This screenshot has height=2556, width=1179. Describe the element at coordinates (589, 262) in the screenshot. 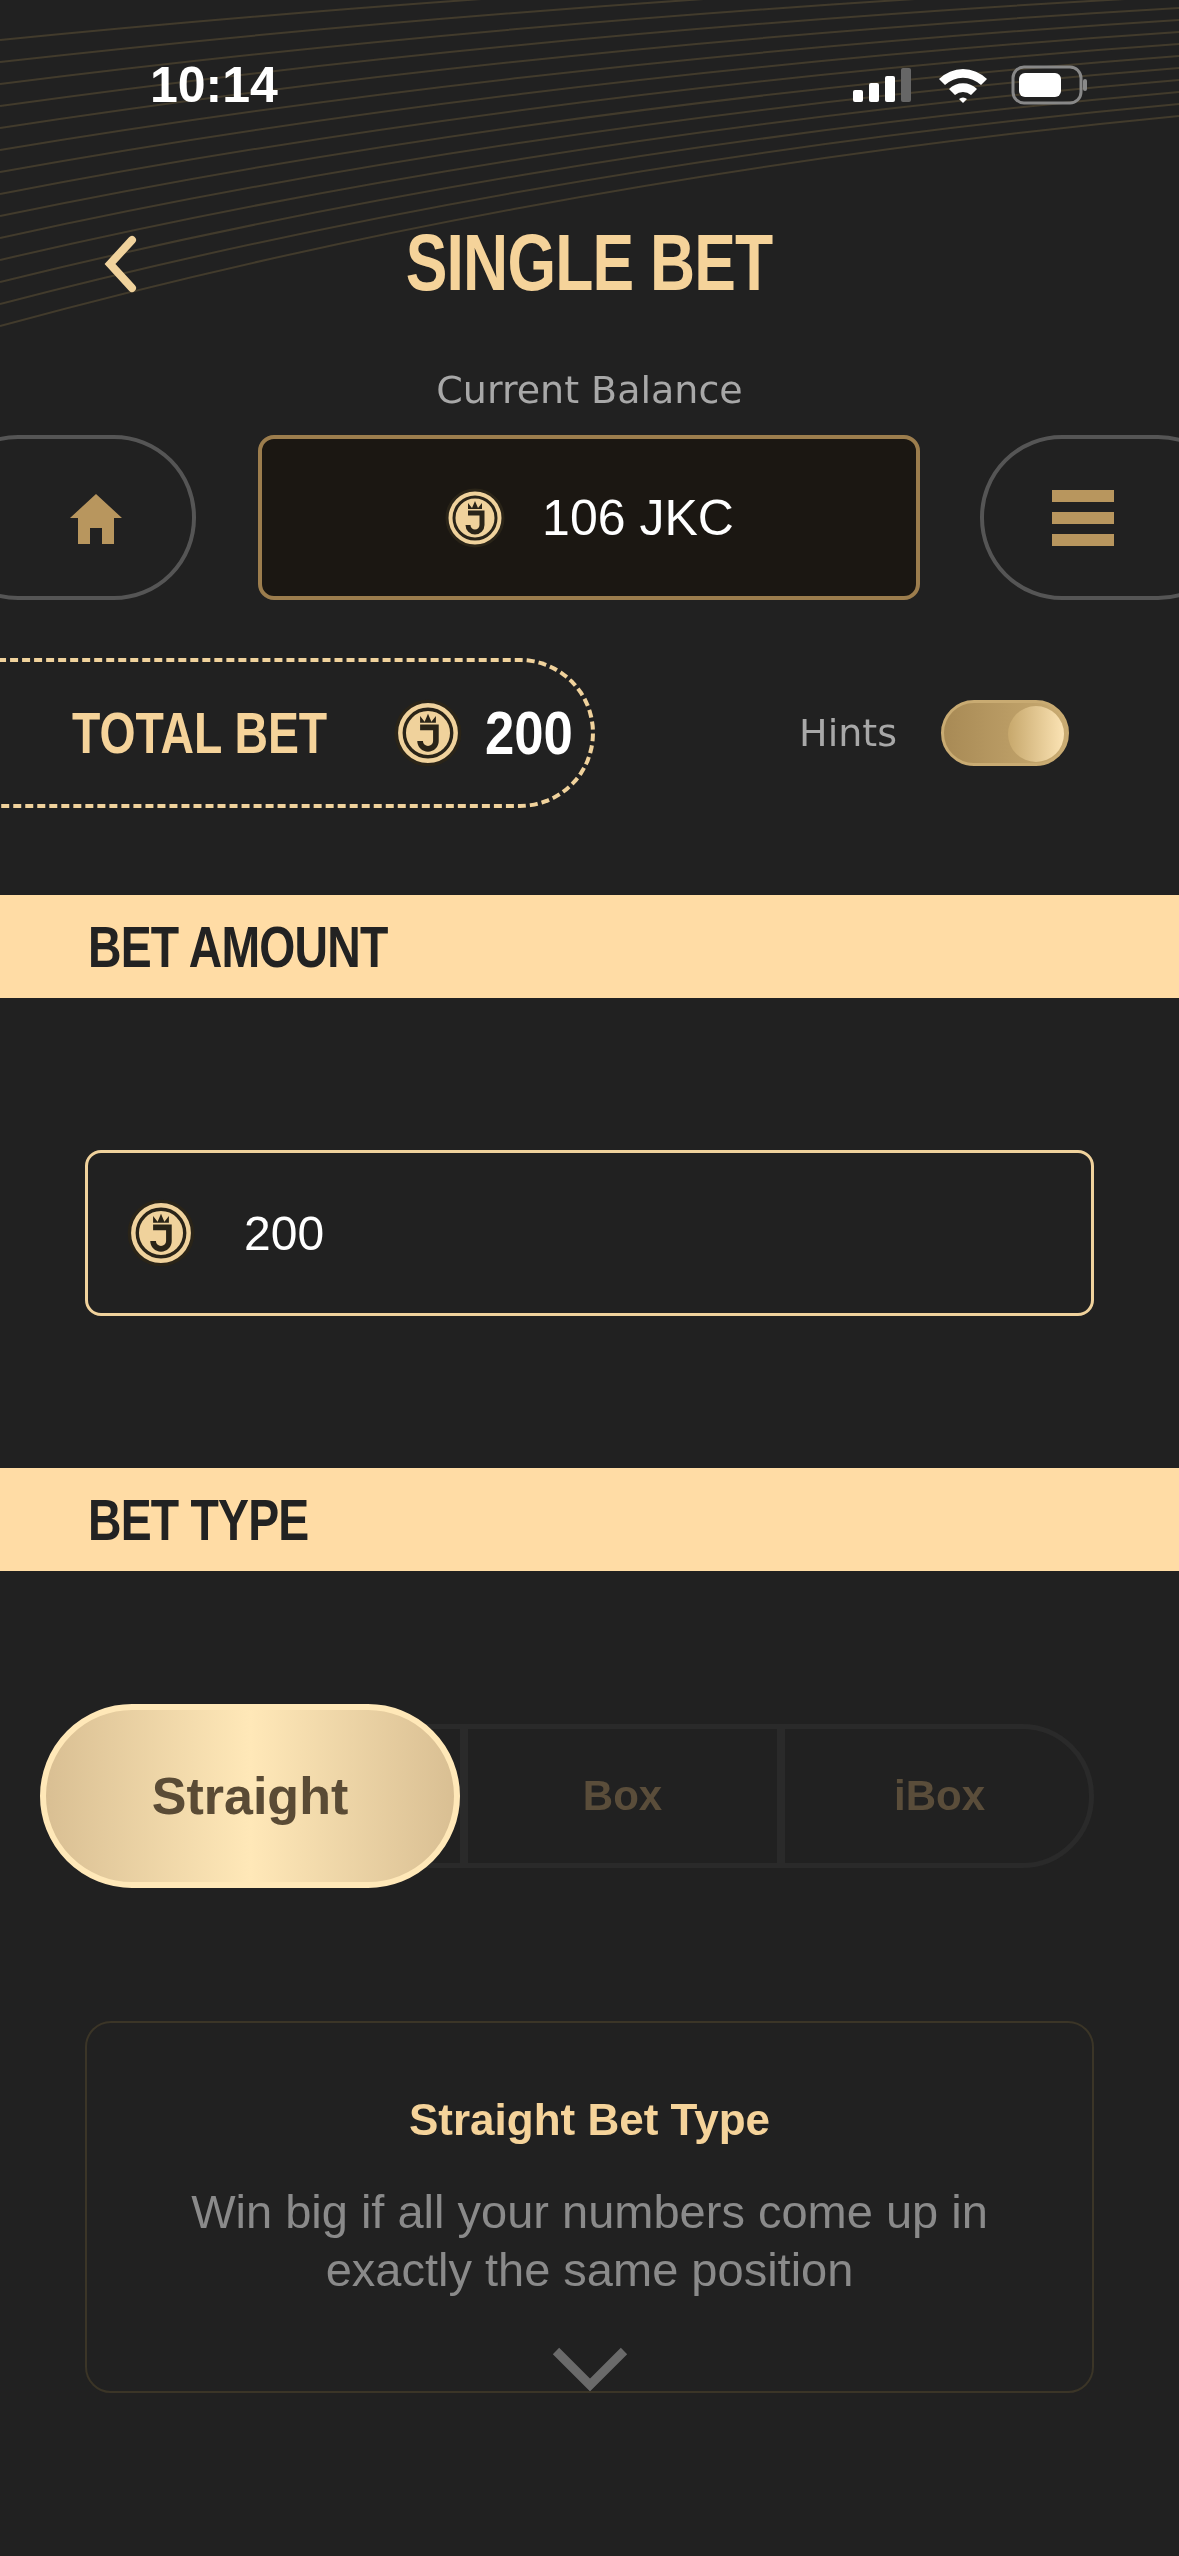

I see `page-title: SINGLE BET` at that location.